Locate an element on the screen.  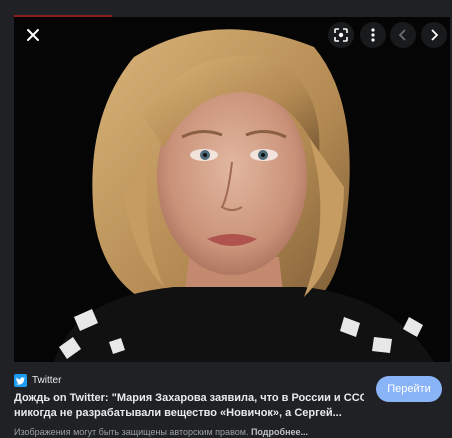
previous-image-button is located at coordinates (403, 35).